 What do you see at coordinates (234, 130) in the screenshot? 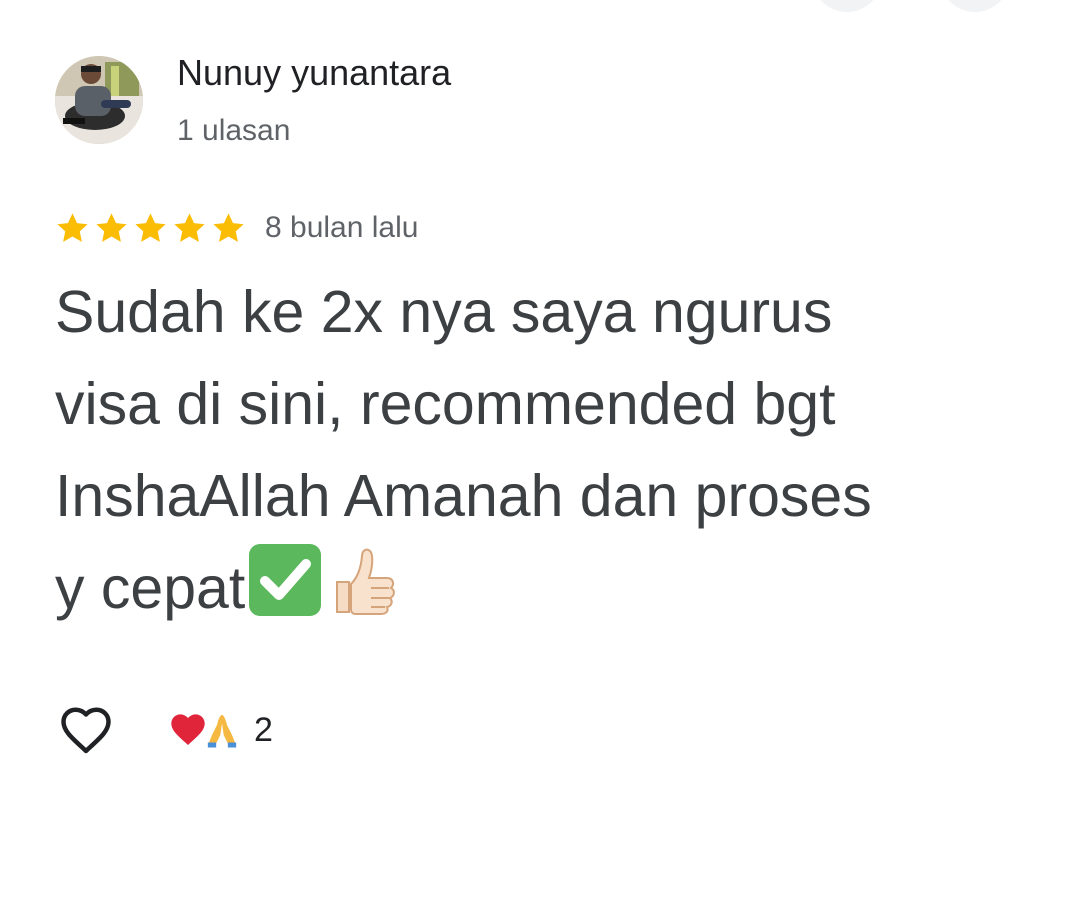
I see `author-review-count: 1 ulasan` at bounding box center [234, 130].